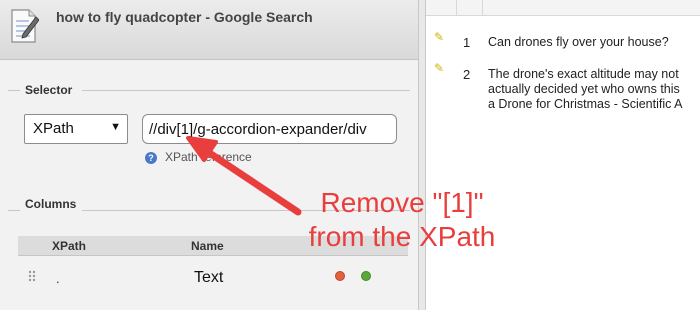 This screenshot has height=310, width=700. Describe the element at coordinates (151, 158) in the screenshot. I see `help-icon: ?` at that location.